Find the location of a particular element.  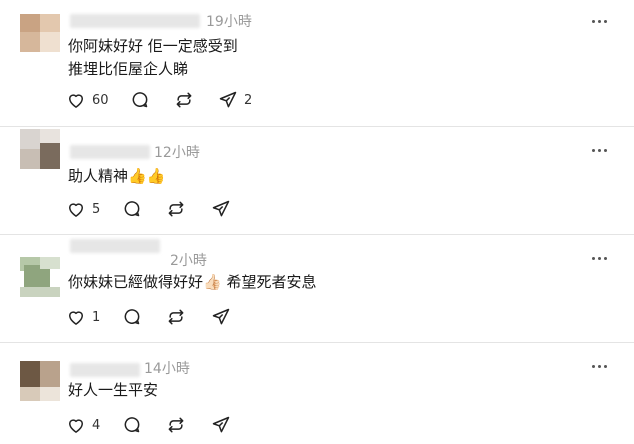

share-count: 2 is located at coordinates (248, 100).